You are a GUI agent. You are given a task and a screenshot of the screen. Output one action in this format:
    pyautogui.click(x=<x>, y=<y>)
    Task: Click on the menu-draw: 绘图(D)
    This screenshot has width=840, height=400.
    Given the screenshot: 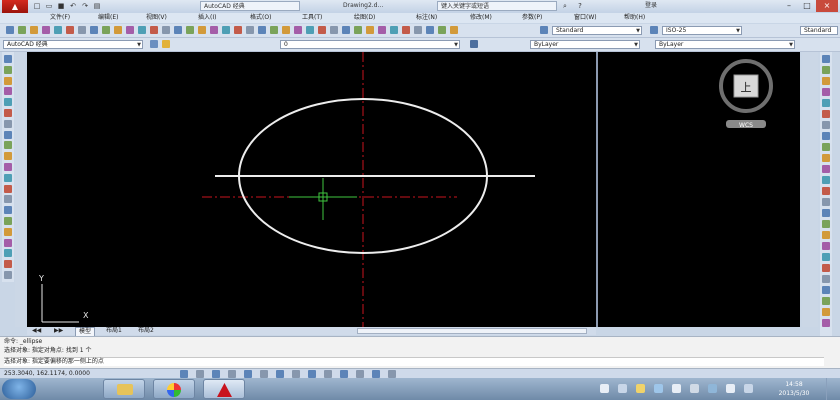 What is the action you would take?
    pyautogui.click(x=364, y=18)
    